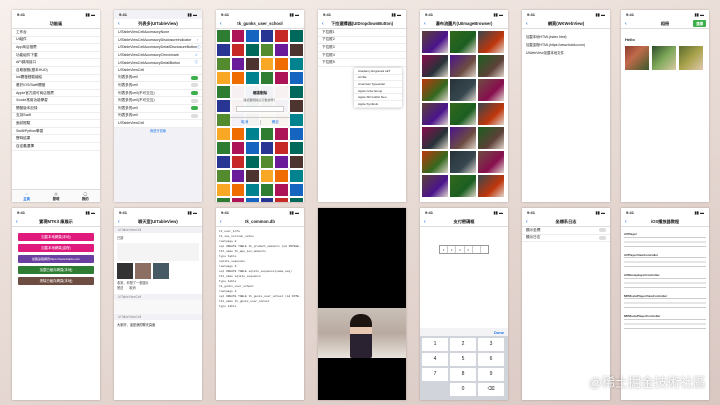  I want to click on key-button: 9, so click(491, 374).